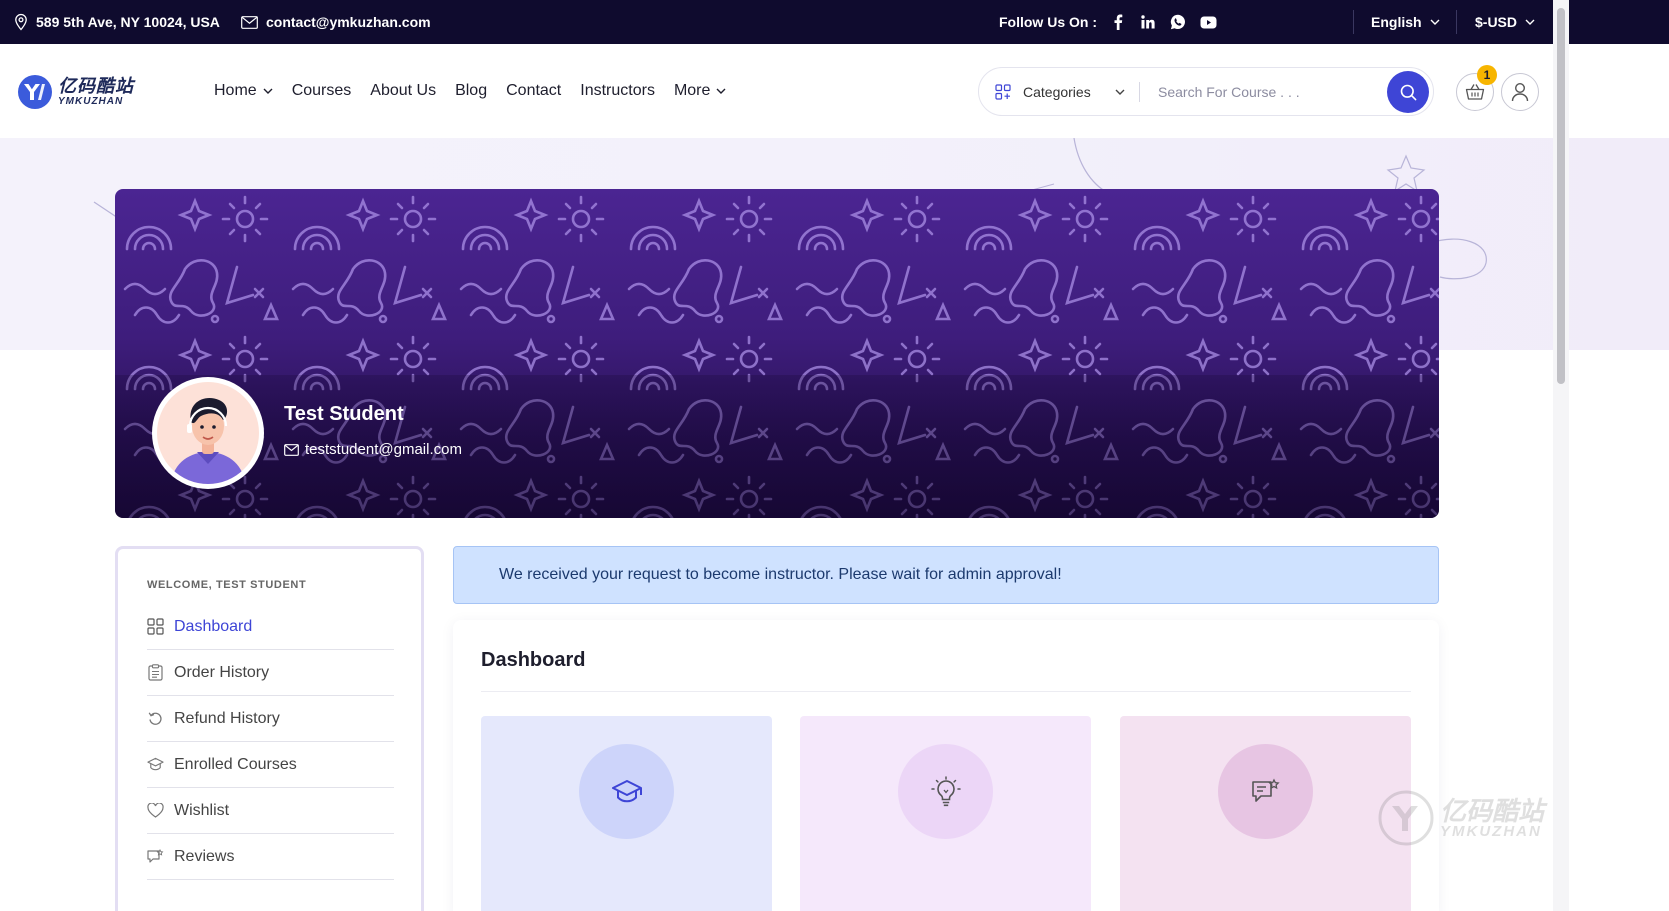 The image size is (1669, 911). I want to click on search-input, so click(1255, 91).